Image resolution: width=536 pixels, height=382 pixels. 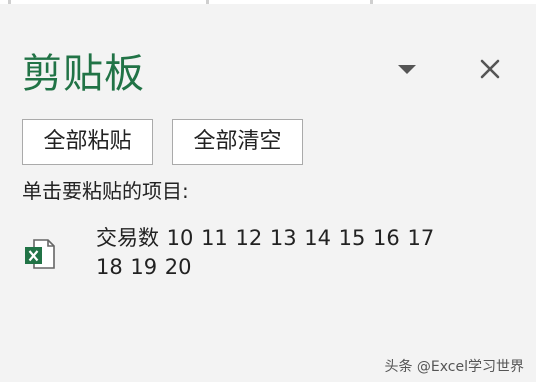 I want to click on watermark: 头条 @Excel学习世界, so click(x=454, y=367).